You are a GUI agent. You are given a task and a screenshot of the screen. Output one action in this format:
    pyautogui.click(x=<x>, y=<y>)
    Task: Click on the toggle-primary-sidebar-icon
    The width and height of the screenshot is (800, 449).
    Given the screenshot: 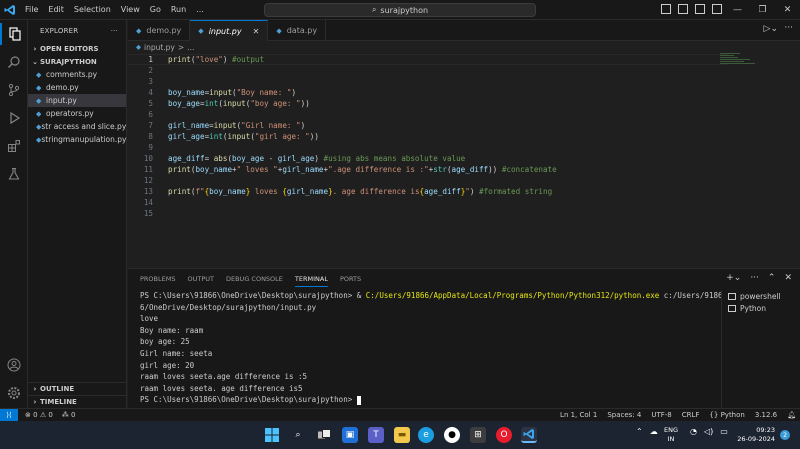 What is the action you would take?
    pyautogui.click(x=666, y=9)
    